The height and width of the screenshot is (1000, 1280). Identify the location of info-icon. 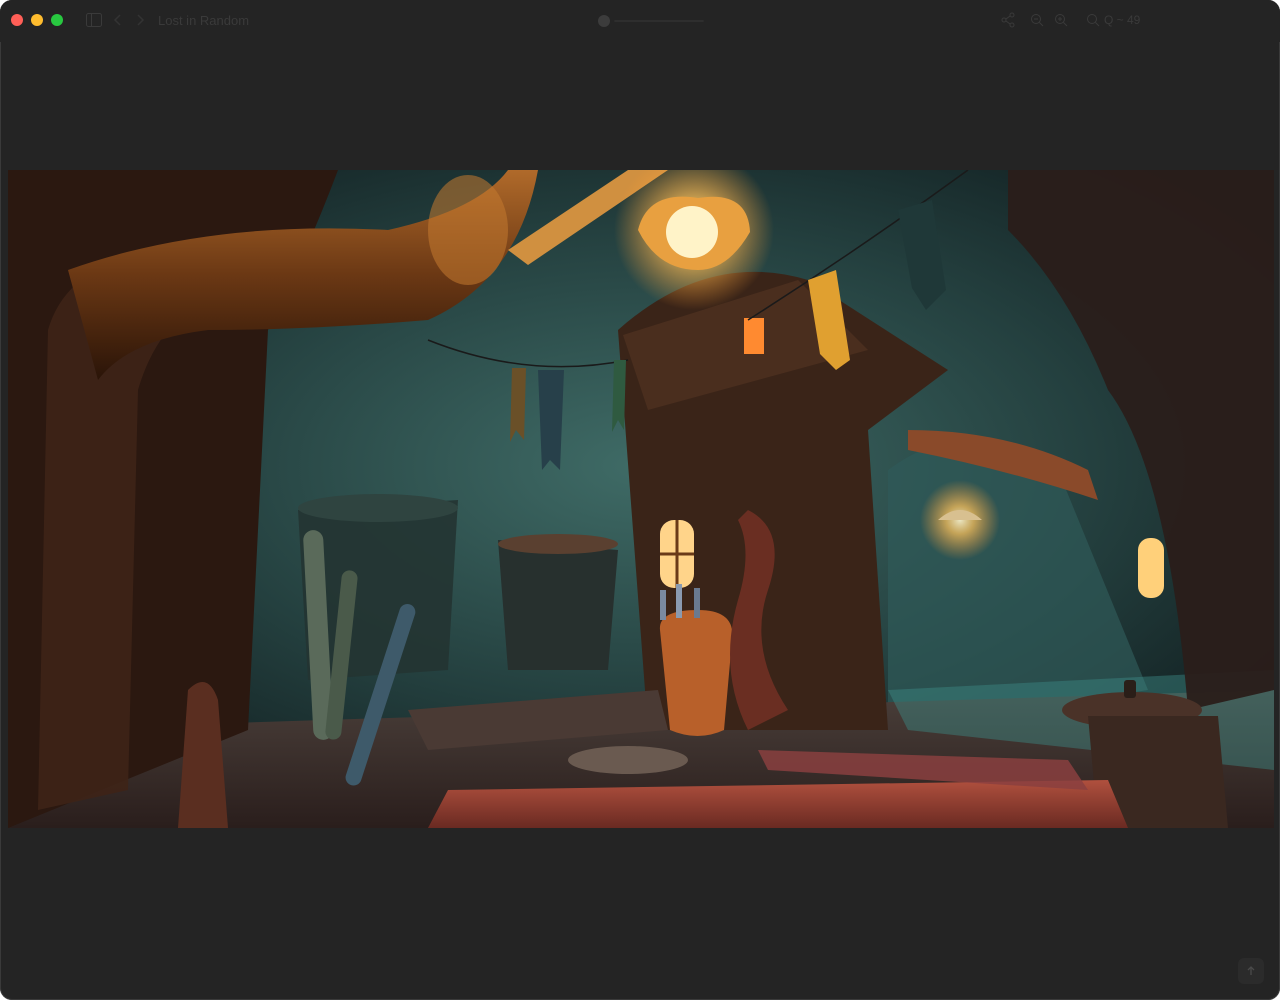
(1251, 971).